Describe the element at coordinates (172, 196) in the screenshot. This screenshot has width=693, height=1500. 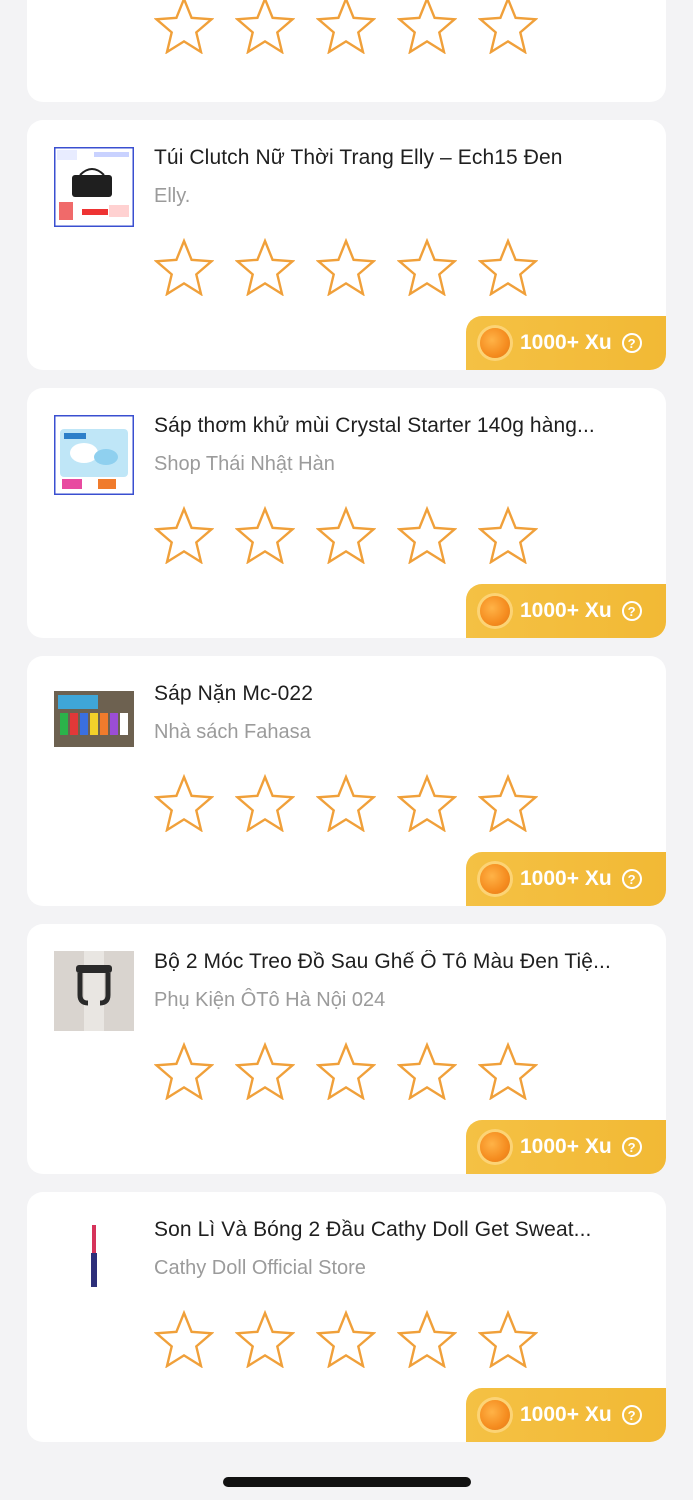
I see `shop-name: Elly.` at that location.